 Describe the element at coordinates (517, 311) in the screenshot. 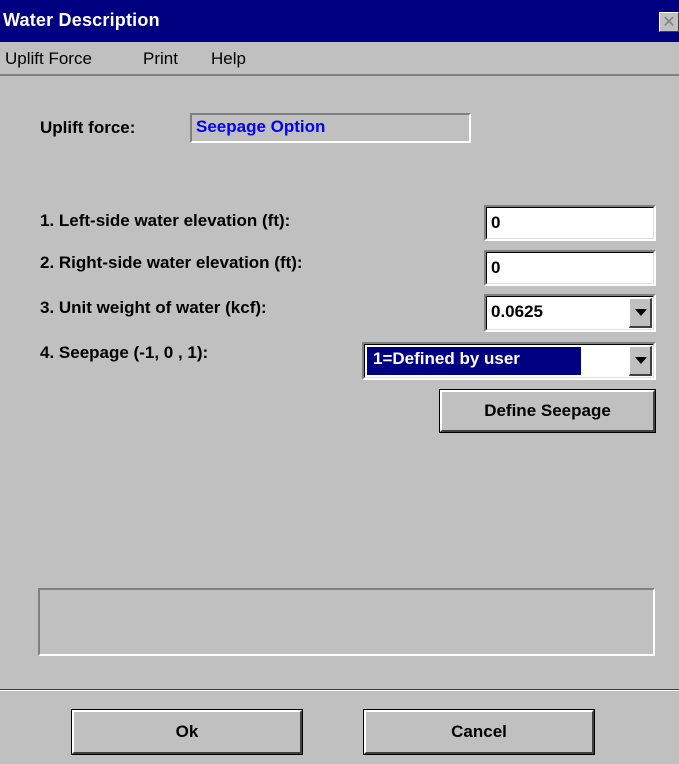

I see `unit-weight-value: 0.0625` at that location.